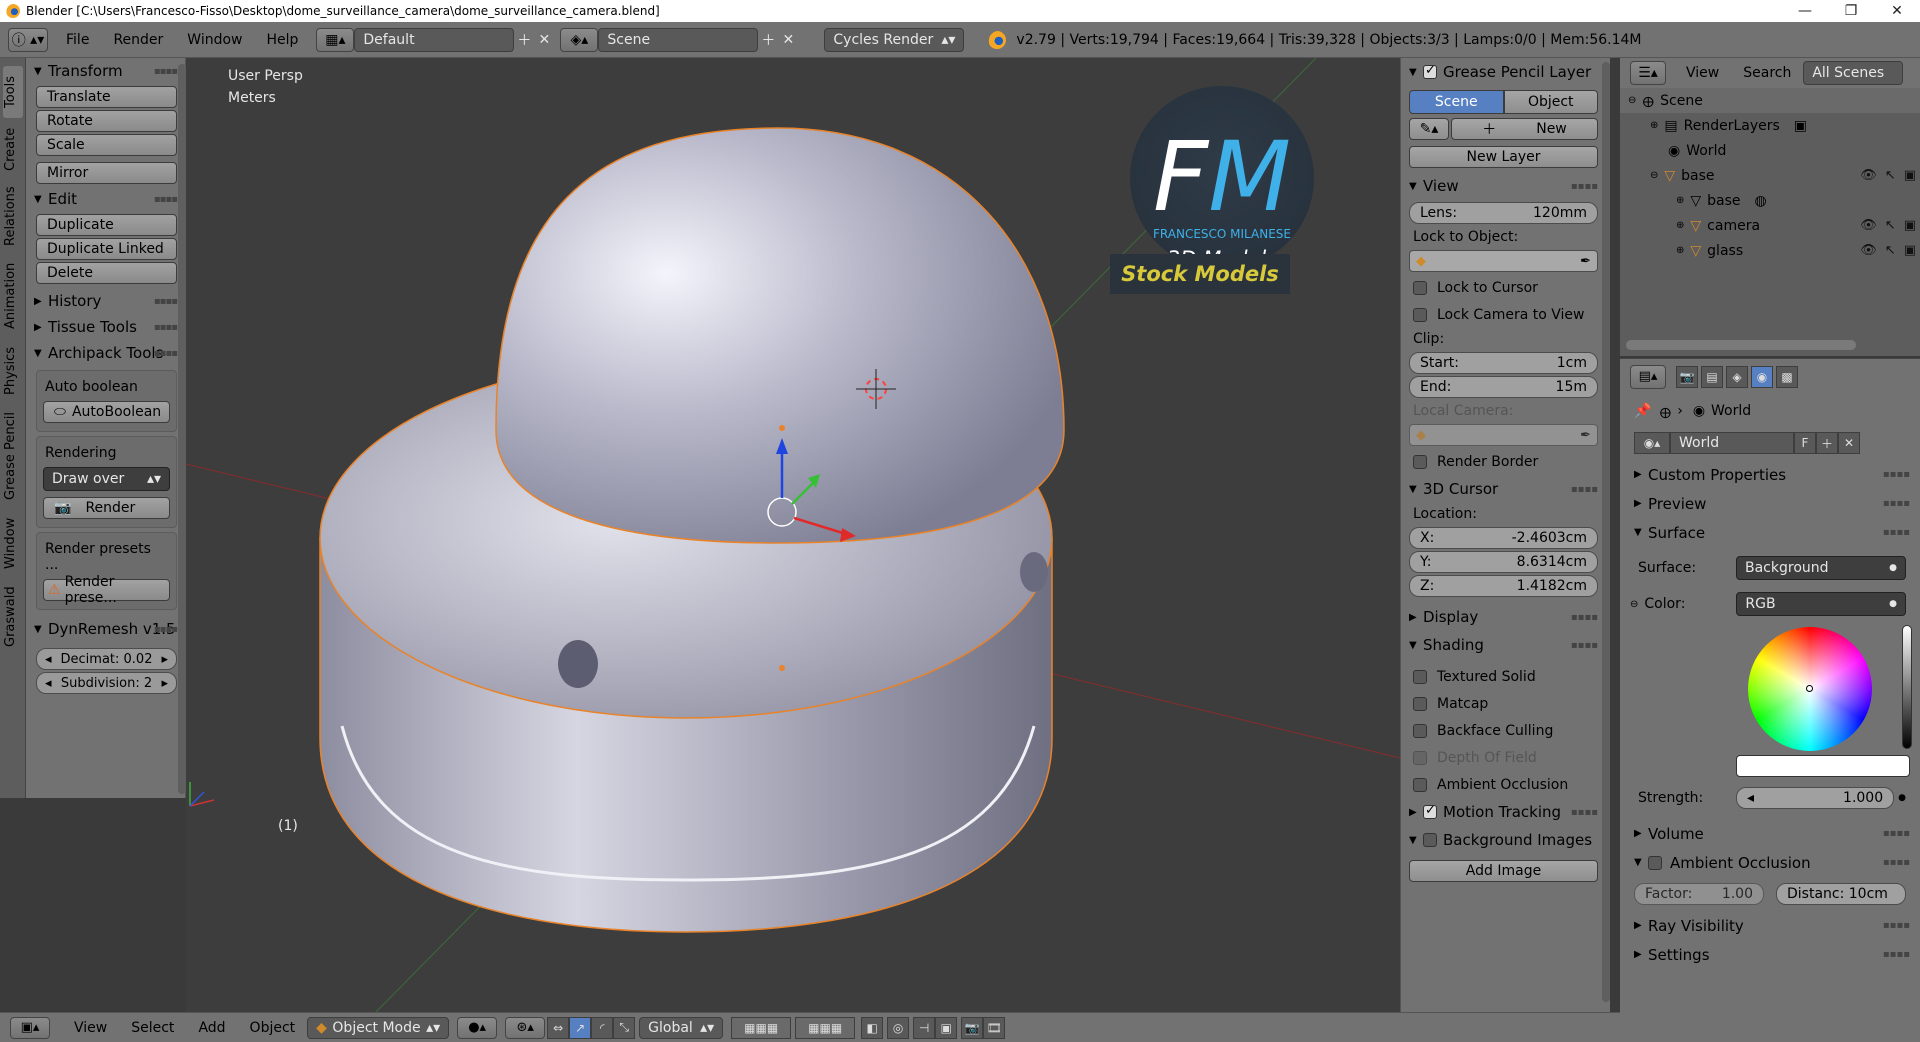 Image resolution: width=1920 pixels, height=1042 pixels. What do you see at coordinates (106, 273) in the screenshot?
I see `delete-button: Delete` at bounding box center [106, 273].